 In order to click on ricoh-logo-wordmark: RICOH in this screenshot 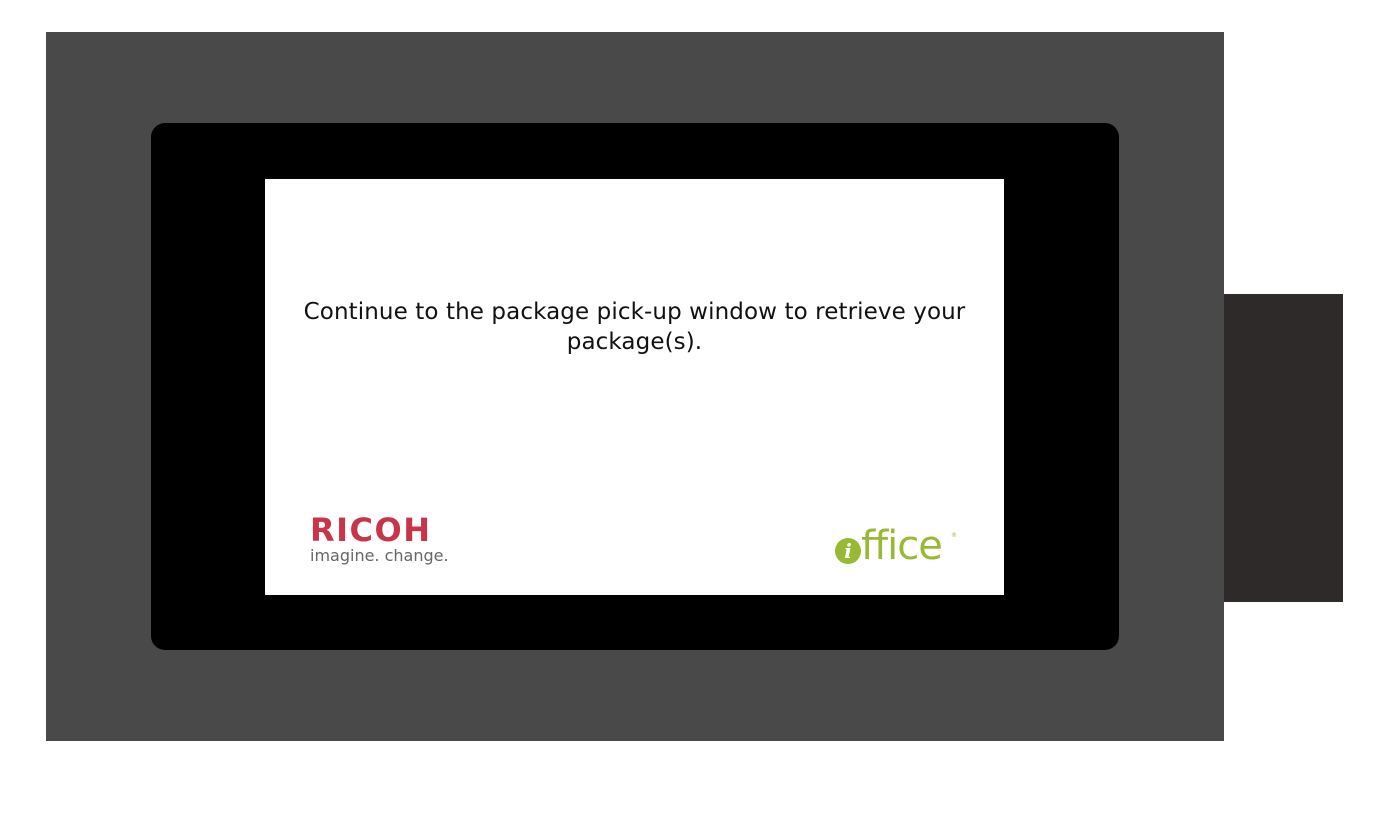, I will do `click(371, 530)`.